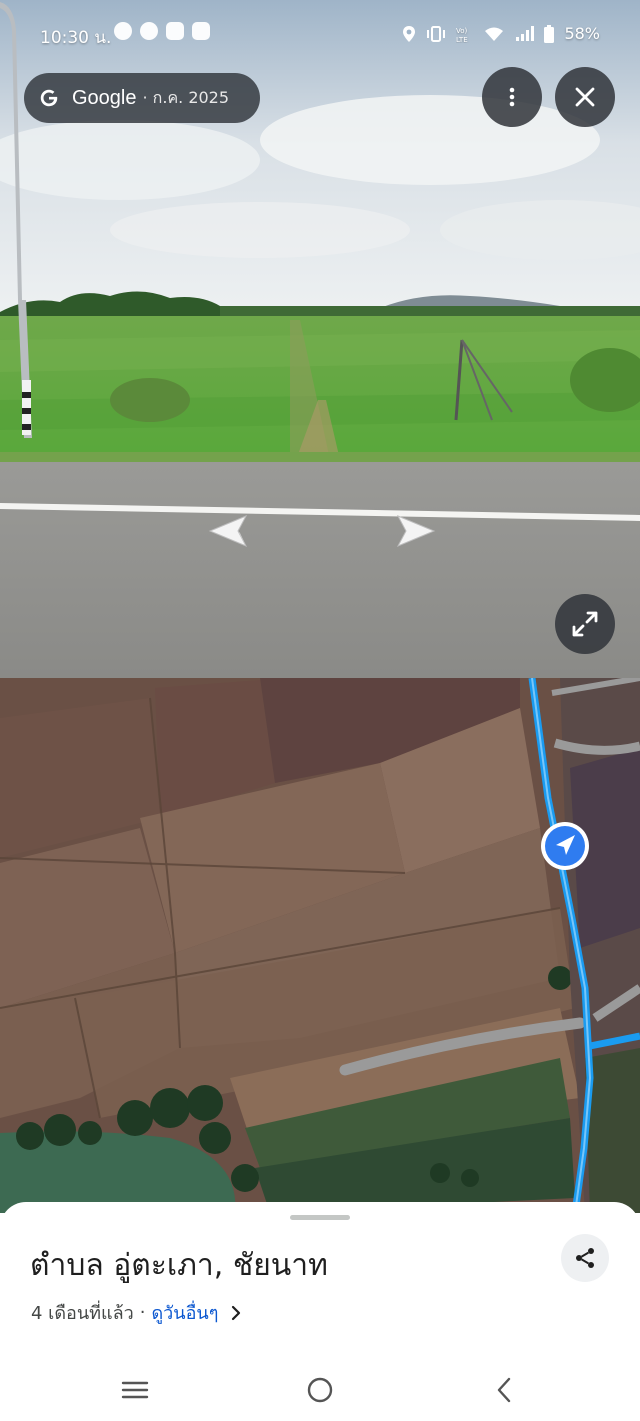 This screenshot has height=1421, width=640. Describe the element at coordinates (320, 35) in the screenshot. I see `status-bar: 10:30 น. Vo) LTE 58%` at that location.